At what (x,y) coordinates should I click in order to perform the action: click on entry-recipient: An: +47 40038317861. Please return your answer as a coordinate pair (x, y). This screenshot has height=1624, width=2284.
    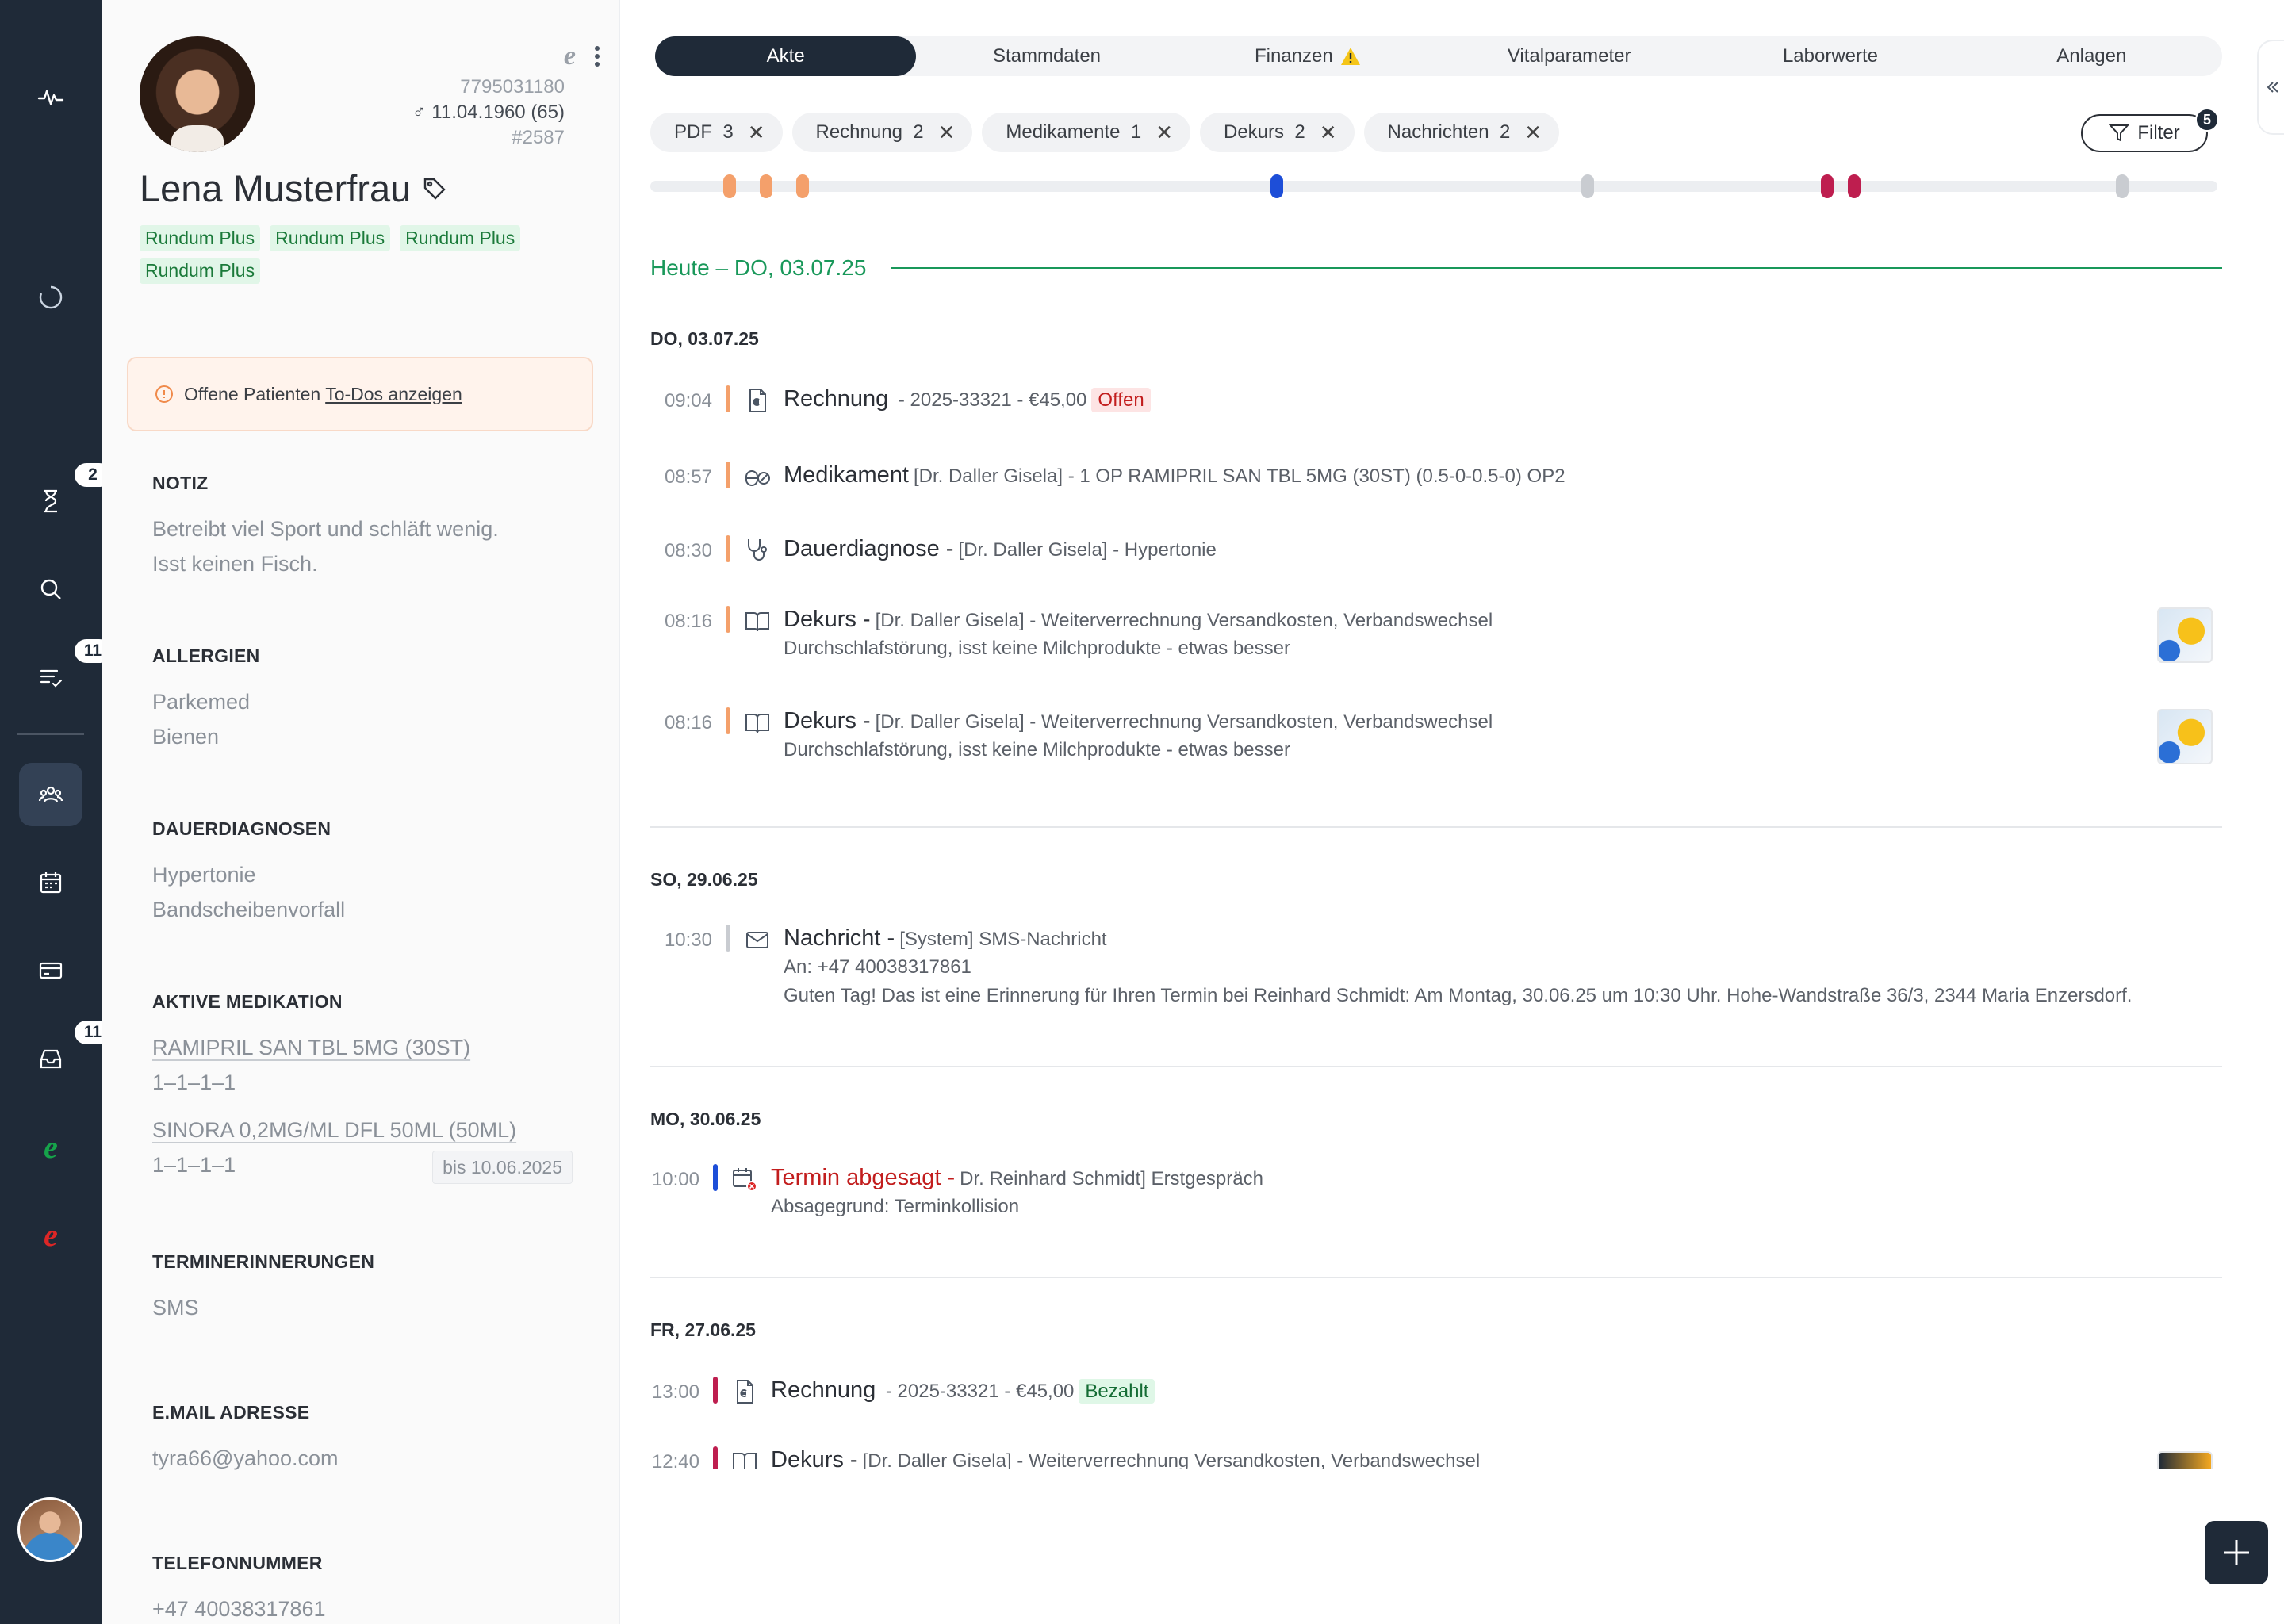
    Looking at the image, I should click on (877, 967).